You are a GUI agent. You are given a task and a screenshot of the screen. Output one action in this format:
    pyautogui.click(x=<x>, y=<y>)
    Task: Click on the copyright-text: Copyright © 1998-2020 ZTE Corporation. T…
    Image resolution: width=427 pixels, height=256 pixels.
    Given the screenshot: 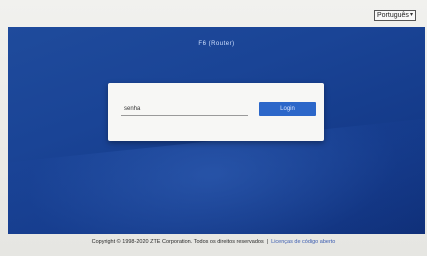 What is the action you would take?
    pyautogui.click(x=177, y=242)
    